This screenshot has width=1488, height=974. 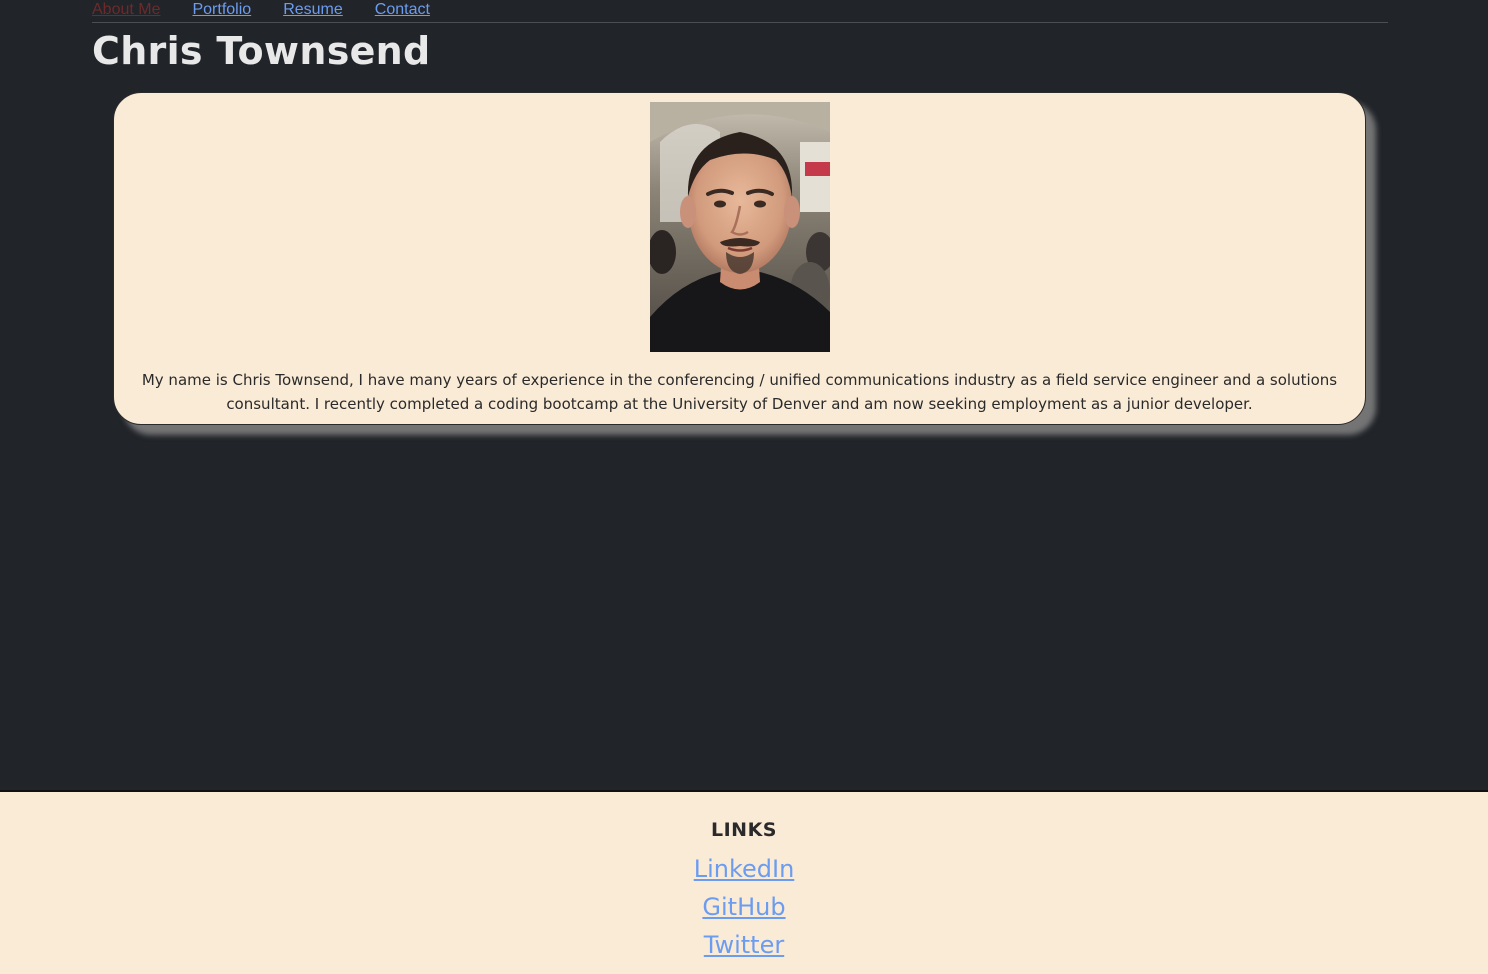 I want to click on nav-link-about-me: About Me, so click(x=126, y=10).